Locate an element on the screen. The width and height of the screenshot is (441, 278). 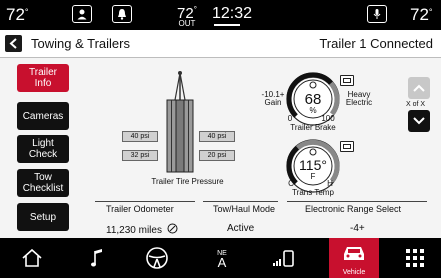
nav-vehicle: Vehicle is located at coordinates (354, 258).